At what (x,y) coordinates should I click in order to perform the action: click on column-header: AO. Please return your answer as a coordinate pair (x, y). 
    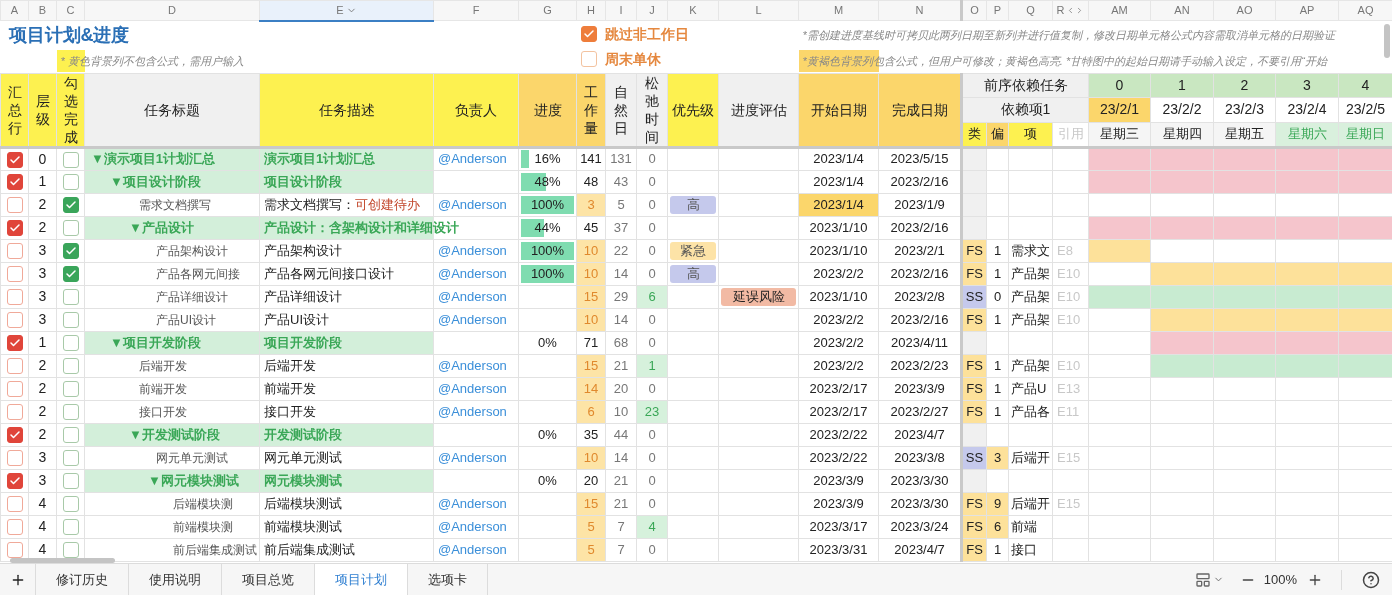
    Looking at the image, I should click on (1244, 10).